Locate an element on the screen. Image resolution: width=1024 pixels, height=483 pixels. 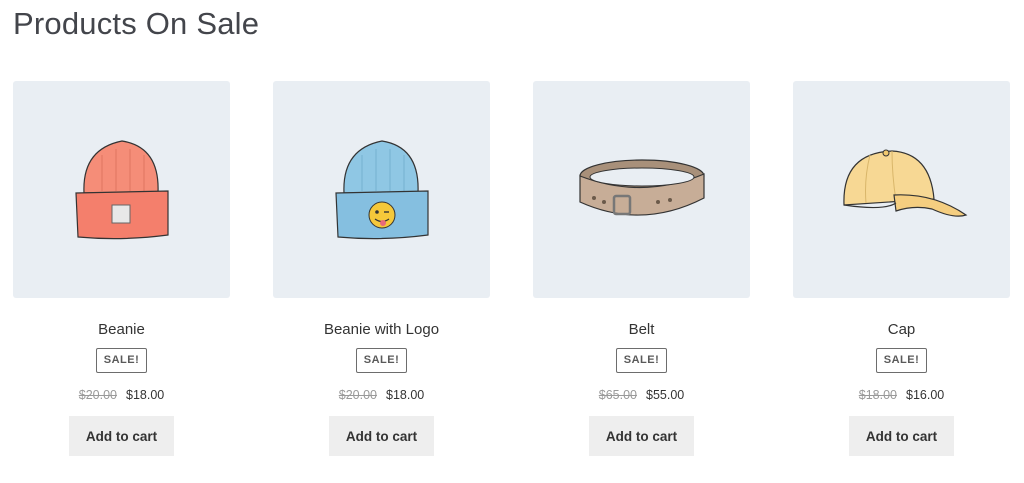
product-title: Beanie with Logo is located at coordinates (381, 330).